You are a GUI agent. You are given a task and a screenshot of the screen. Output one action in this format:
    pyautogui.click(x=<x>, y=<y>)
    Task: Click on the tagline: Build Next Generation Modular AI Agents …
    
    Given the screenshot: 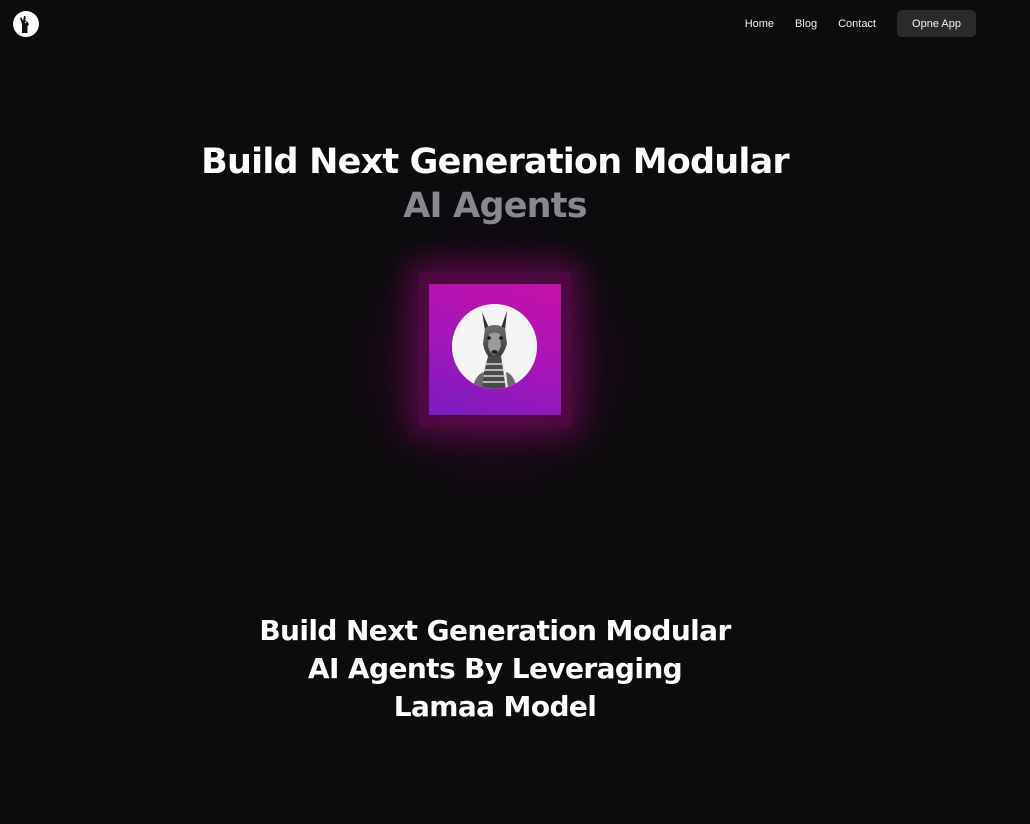 What is the action you would take?
    pyautogui.click(x=495, y=669)
    